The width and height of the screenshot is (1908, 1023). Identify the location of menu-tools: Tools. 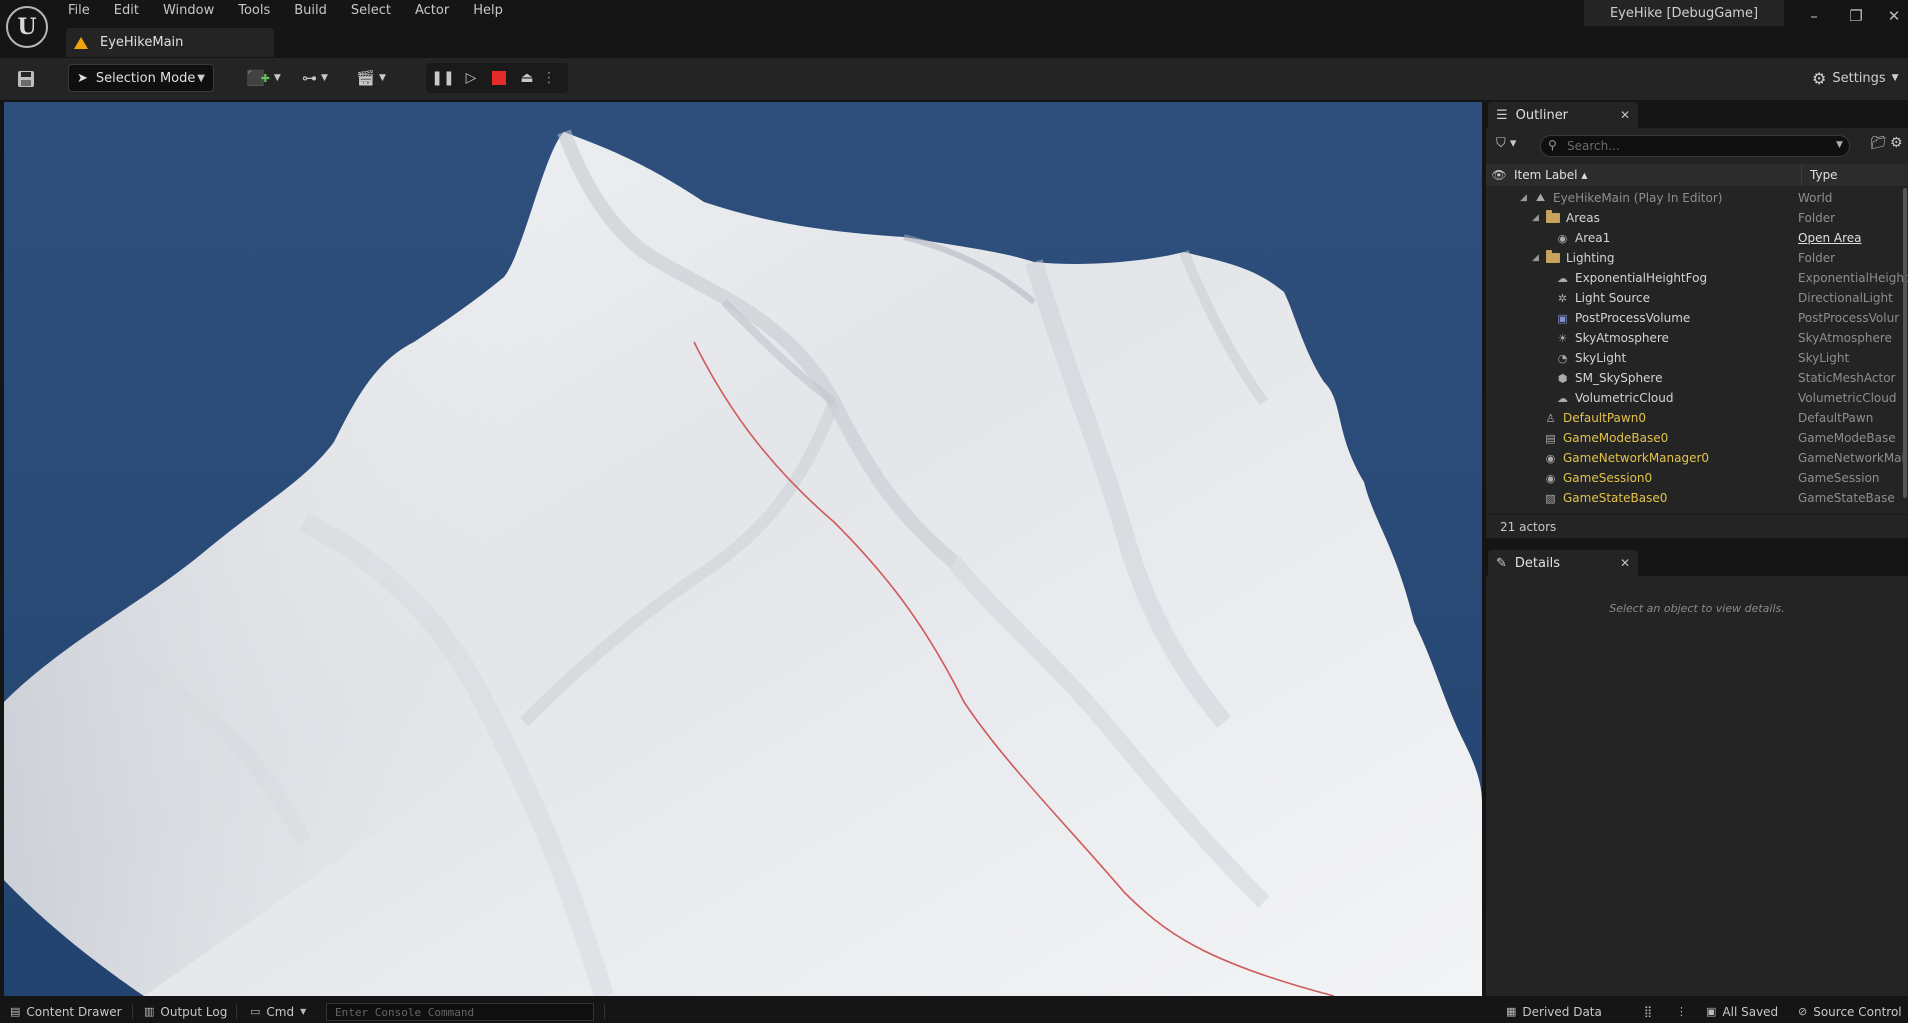
(254, 12).